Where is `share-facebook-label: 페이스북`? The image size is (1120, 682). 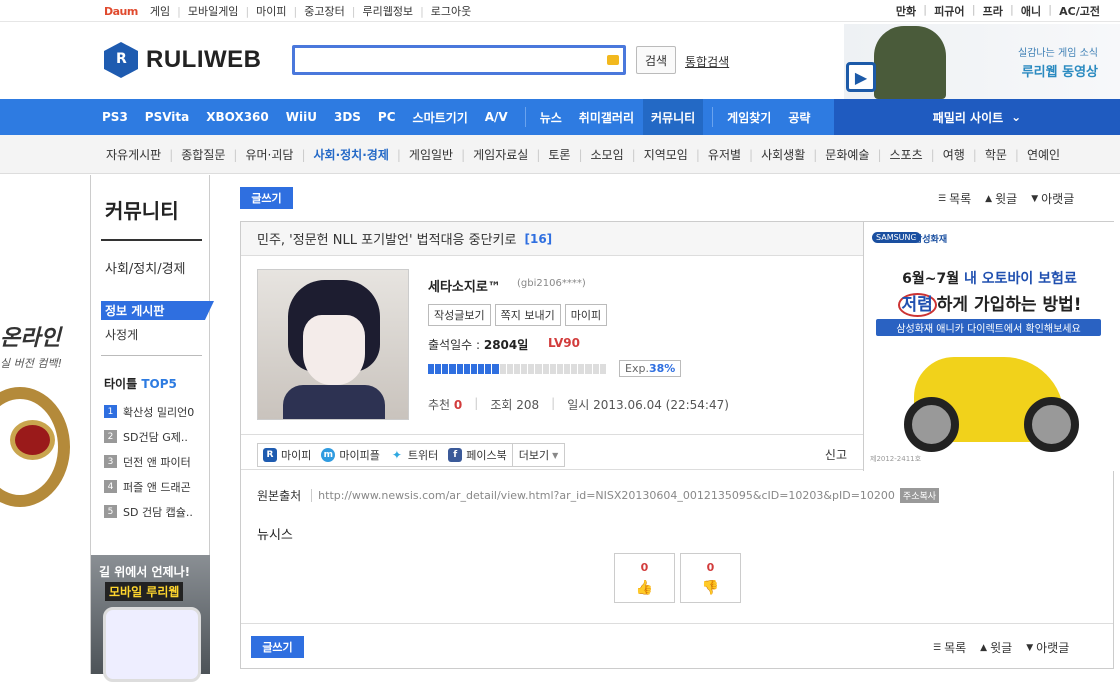
share-facebook-label: 페이스북 is located at coordinates (486, 455).